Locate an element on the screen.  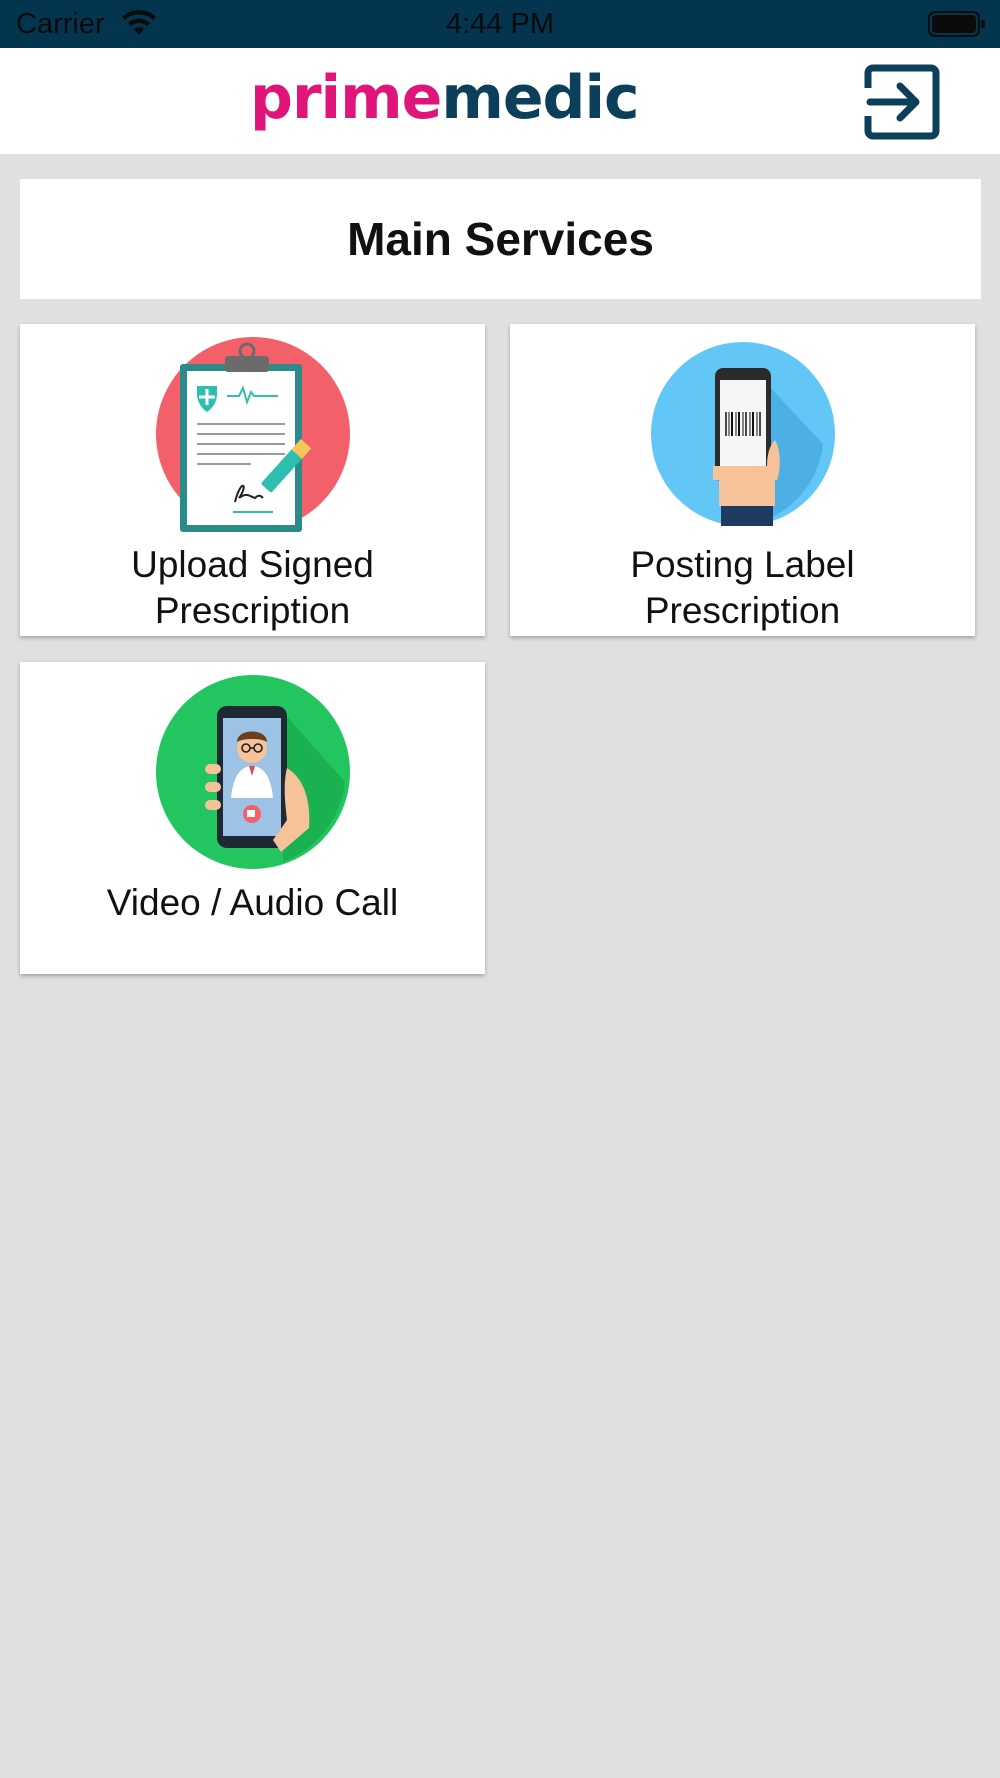
logout-icon is located at coordinates (902, 102).